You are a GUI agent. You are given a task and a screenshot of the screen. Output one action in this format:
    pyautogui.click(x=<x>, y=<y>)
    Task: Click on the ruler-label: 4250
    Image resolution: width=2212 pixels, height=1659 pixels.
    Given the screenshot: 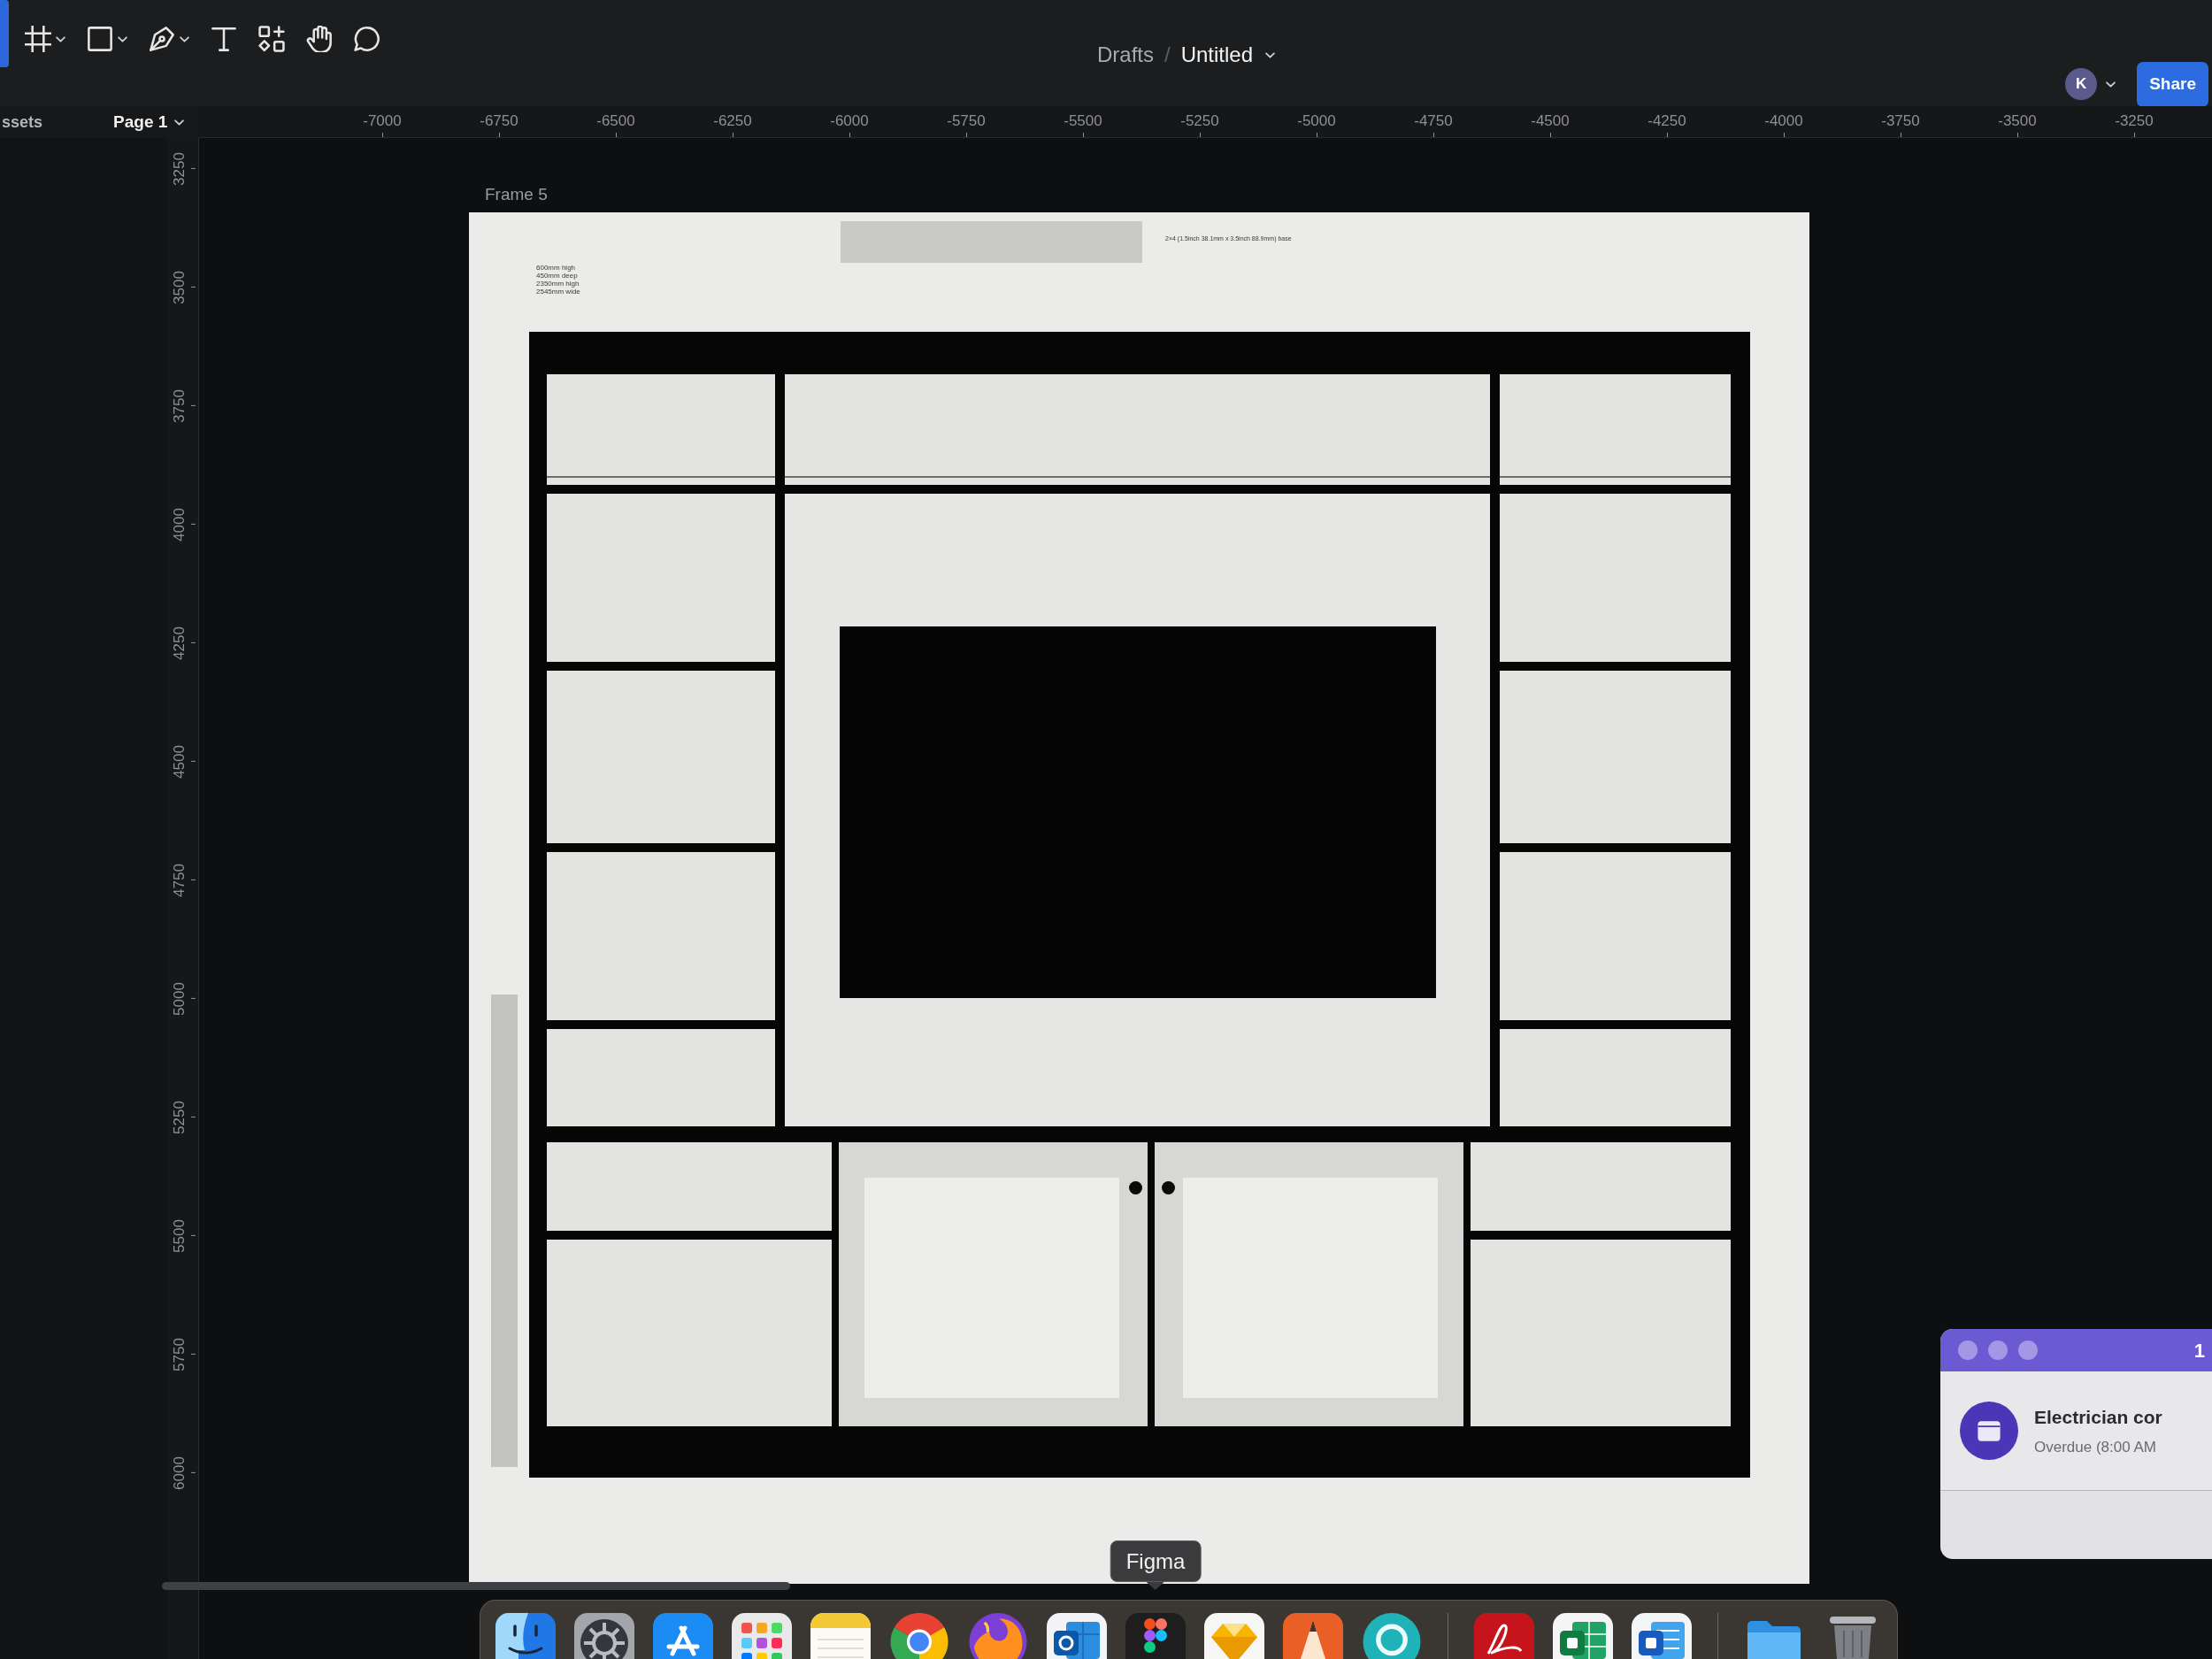 What is the action you would take?
    pyautogui.click(x=184, y=643)
    